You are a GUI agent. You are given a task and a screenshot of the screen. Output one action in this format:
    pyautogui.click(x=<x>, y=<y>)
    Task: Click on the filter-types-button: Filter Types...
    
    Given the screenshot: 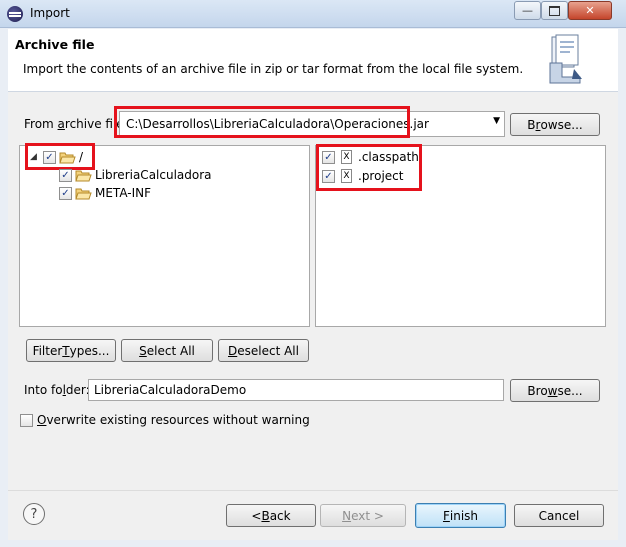 What is the action you would take?
    pyautogui.click(x=71, y=350)
    